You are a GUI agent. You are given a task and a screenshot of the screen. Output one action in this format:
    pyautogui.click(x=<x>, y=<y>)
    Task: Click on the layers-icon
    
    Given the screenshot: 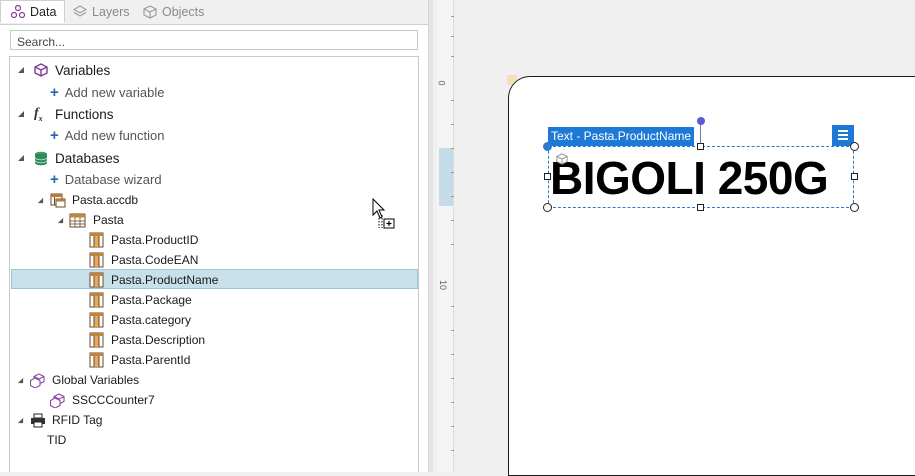 What is the action you would take?
    pyautogui.click(x=80, y=10)
    